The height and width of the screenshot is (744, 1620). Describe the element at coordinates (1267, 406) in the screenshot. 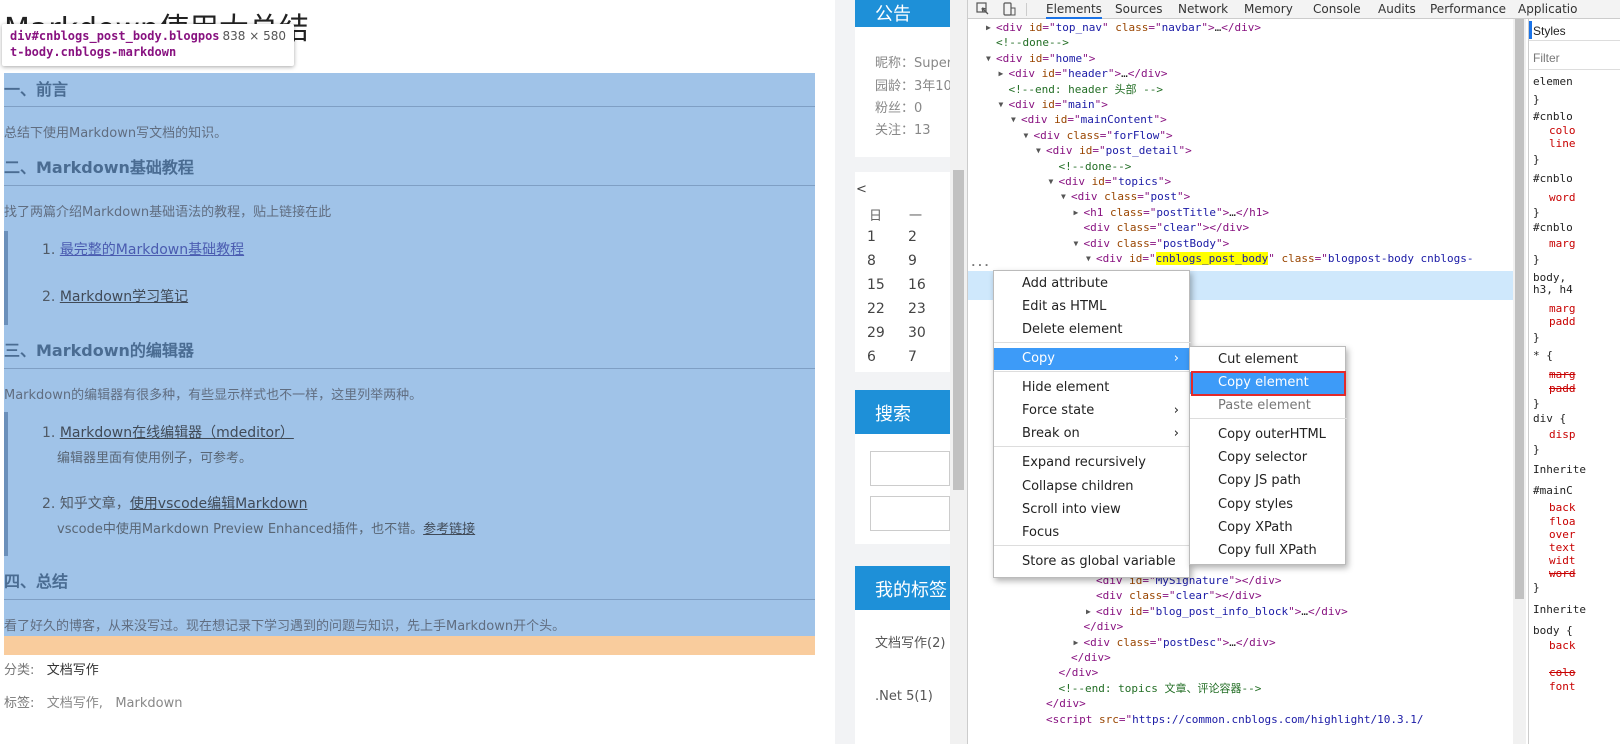

I see `submenu-item-paste-element: Paste element` at that location.